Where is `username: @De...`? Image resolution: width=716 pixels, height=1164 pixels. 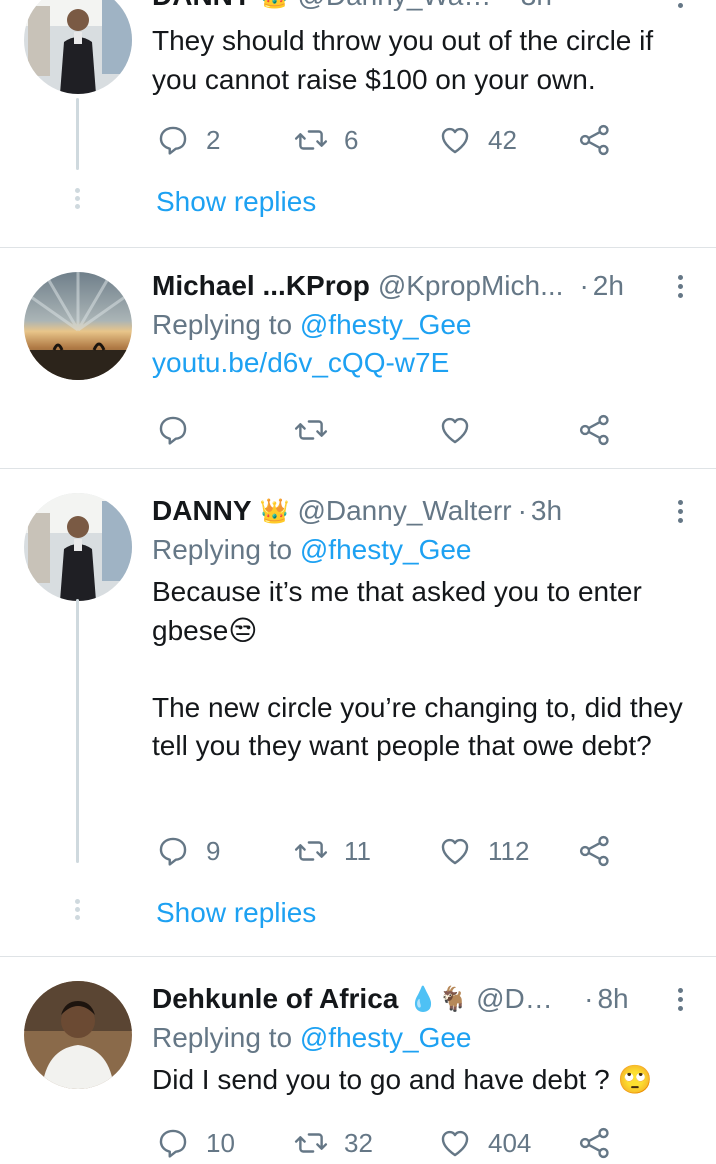
username: @De... is located at coordinates (519, 999).